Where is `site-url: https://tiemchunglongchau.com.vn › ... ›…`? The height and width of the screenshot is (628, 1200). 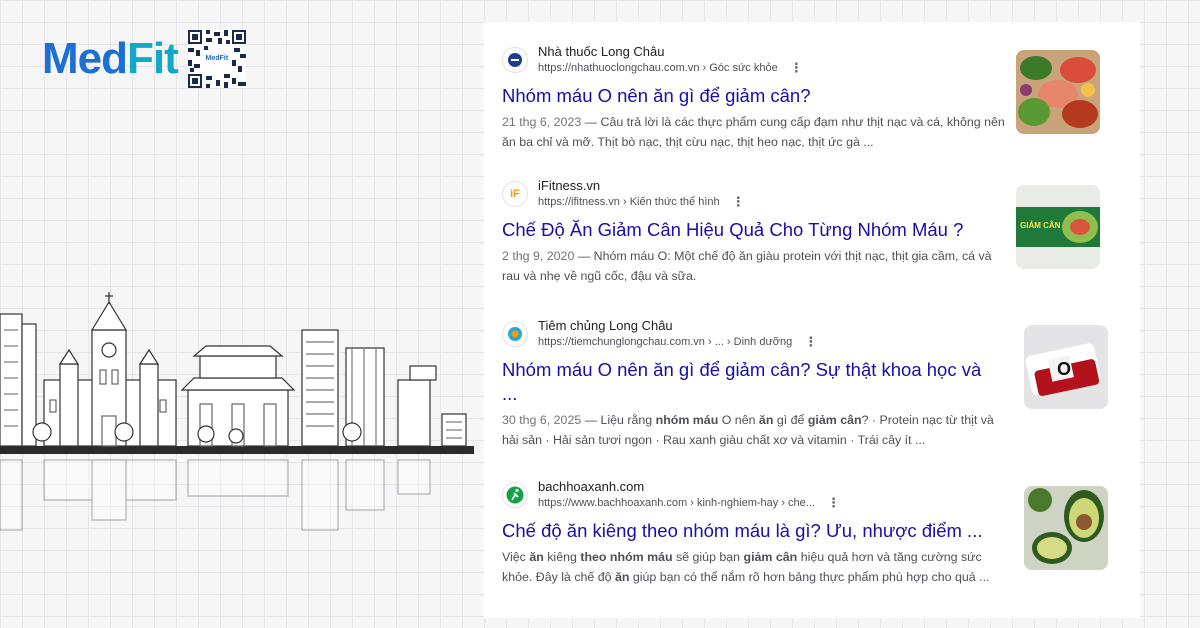 site-url: https://tiemchunglongchau.com.vn › ... ›… is located at coordinates (677, 342).